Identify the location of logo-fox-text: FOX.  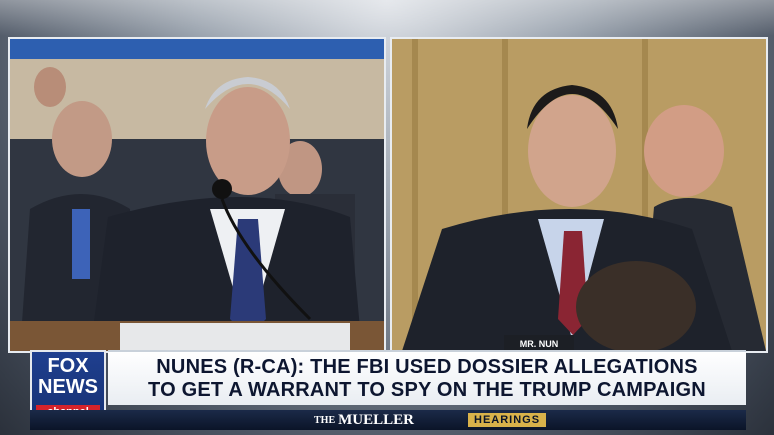
(68, 366).